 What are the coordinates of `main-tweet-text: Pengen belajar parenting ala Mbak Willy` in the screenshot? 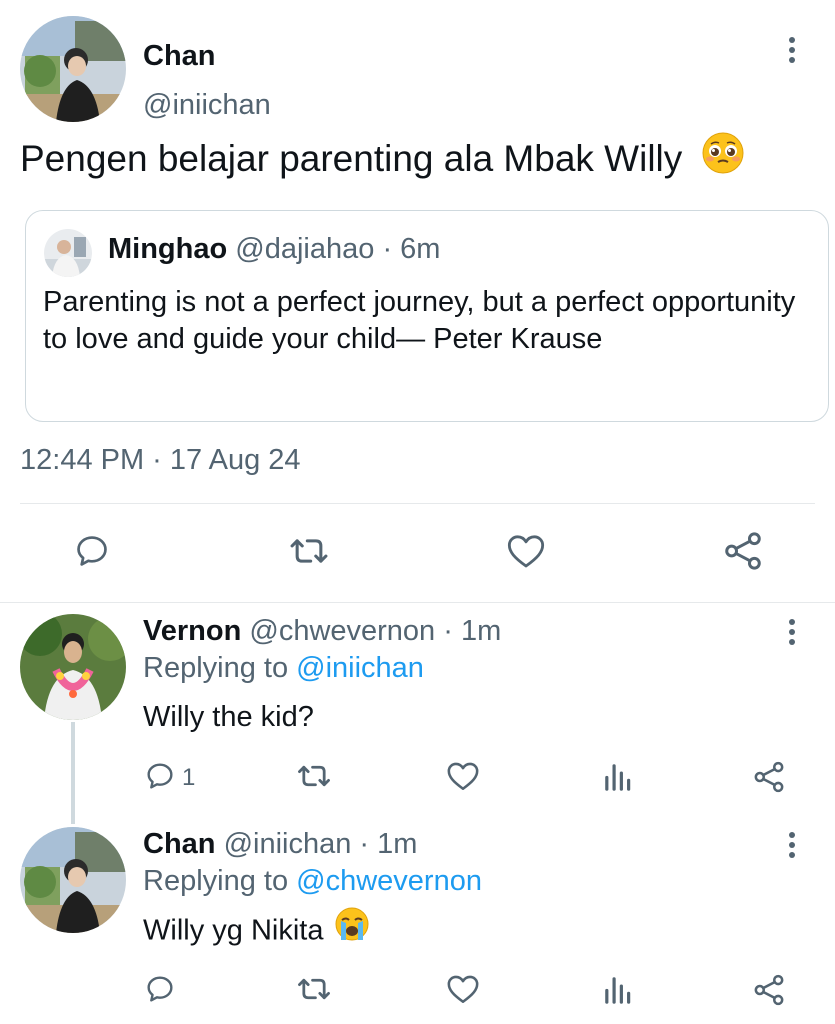 It's located at (382, 158).